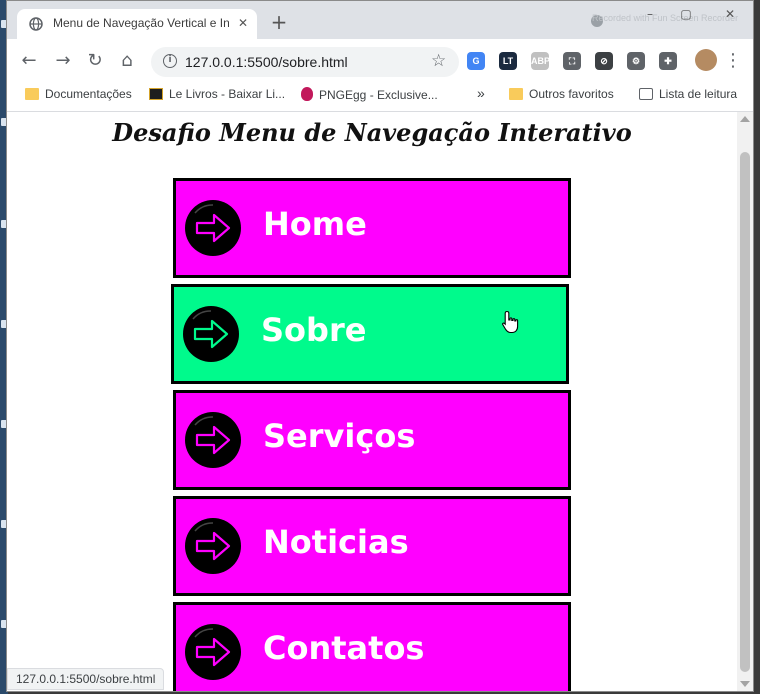 The width and height of the screenshot is (760, 694). What do you see at coordinates (63, 61) in the screenshot?
I see `forward-button: →` at bounding box center [63, 61].